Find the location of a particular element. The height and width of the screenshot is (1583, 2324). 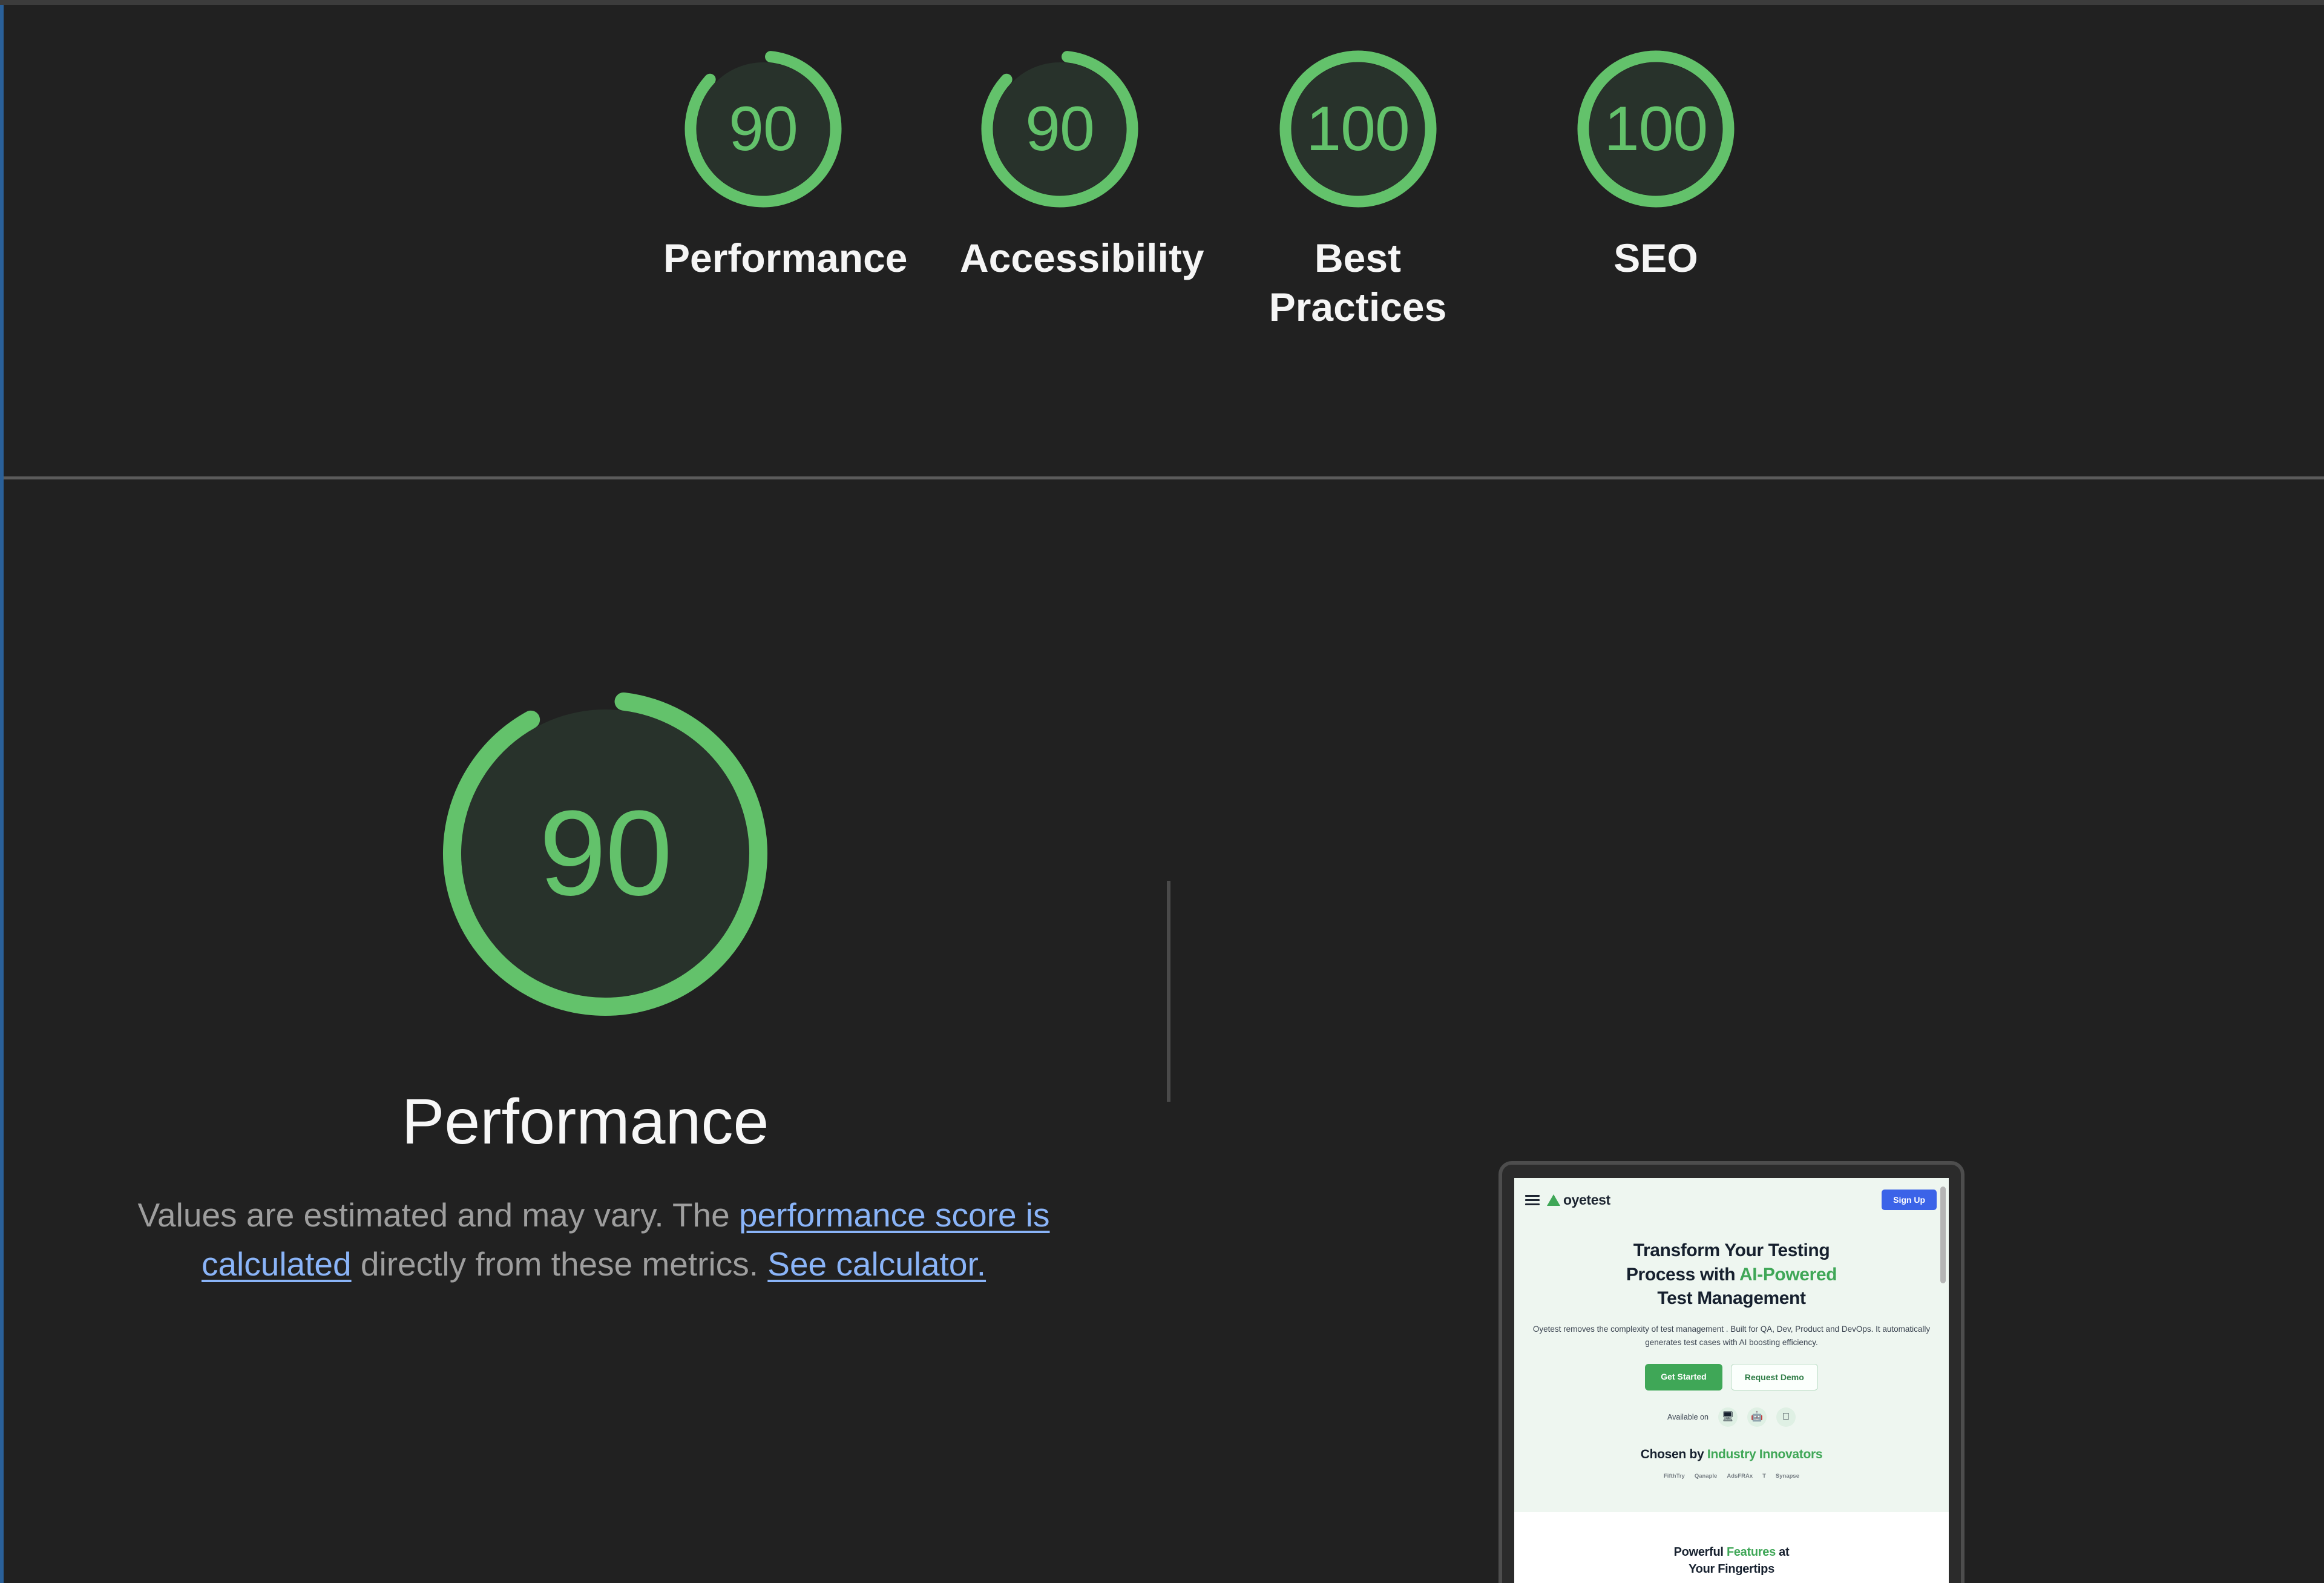

gauge-small-label: SEO is located at coordinates (1655, 257).